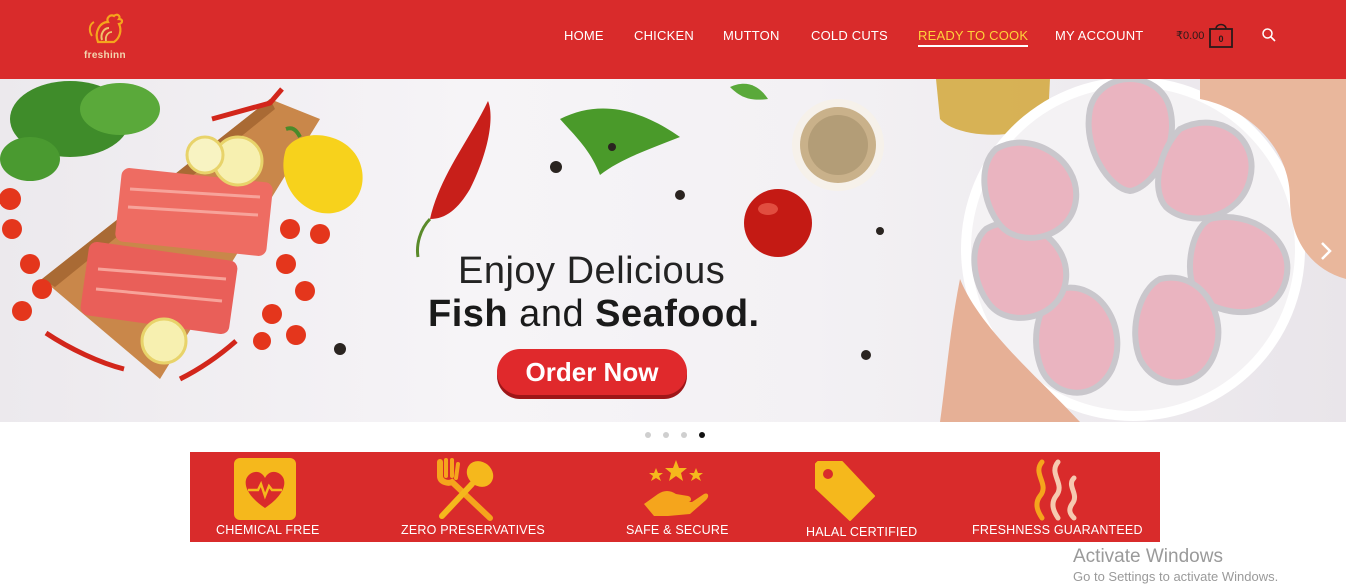 The width and height of the screenshot is (1346, 584). I want to click on feature-safe-secure: SAFE & SECURE, so click(680, 497).